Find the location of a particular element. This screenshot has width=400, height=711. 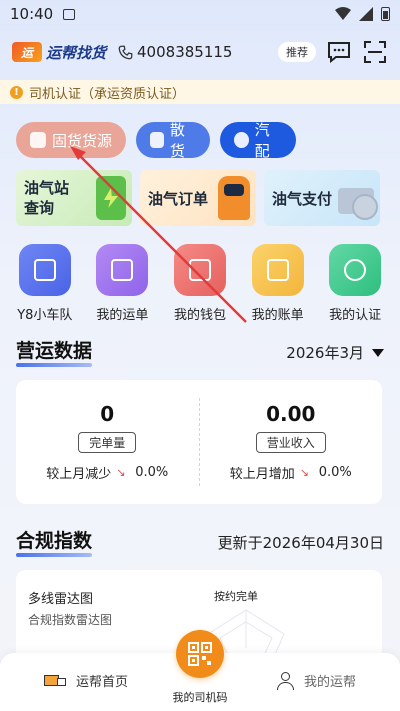

driver-qr-label: 我的司机码 is located at coordinates (200, 697).